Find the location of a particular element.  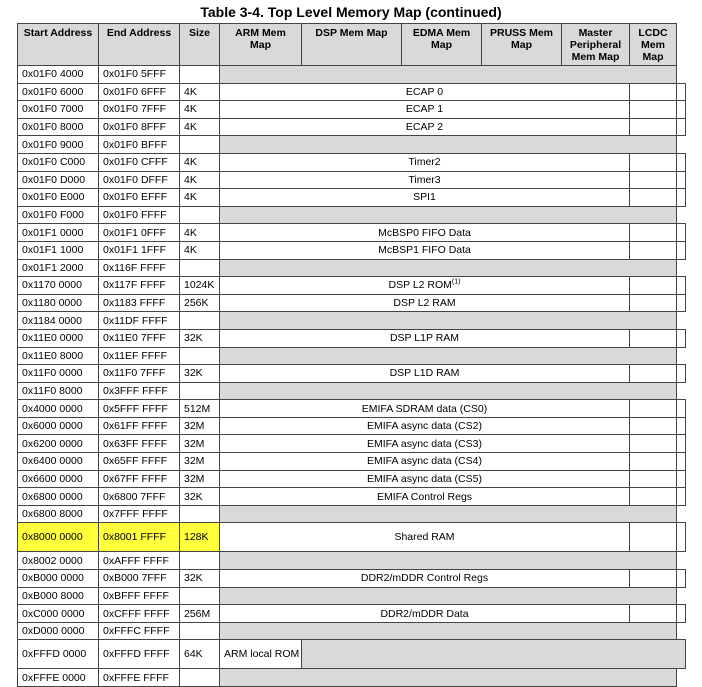

table-row: 0x01F1 0000 0x01F1 0FFF 4K McBSP0 FIFO Data is located at coordinates (351, 232).